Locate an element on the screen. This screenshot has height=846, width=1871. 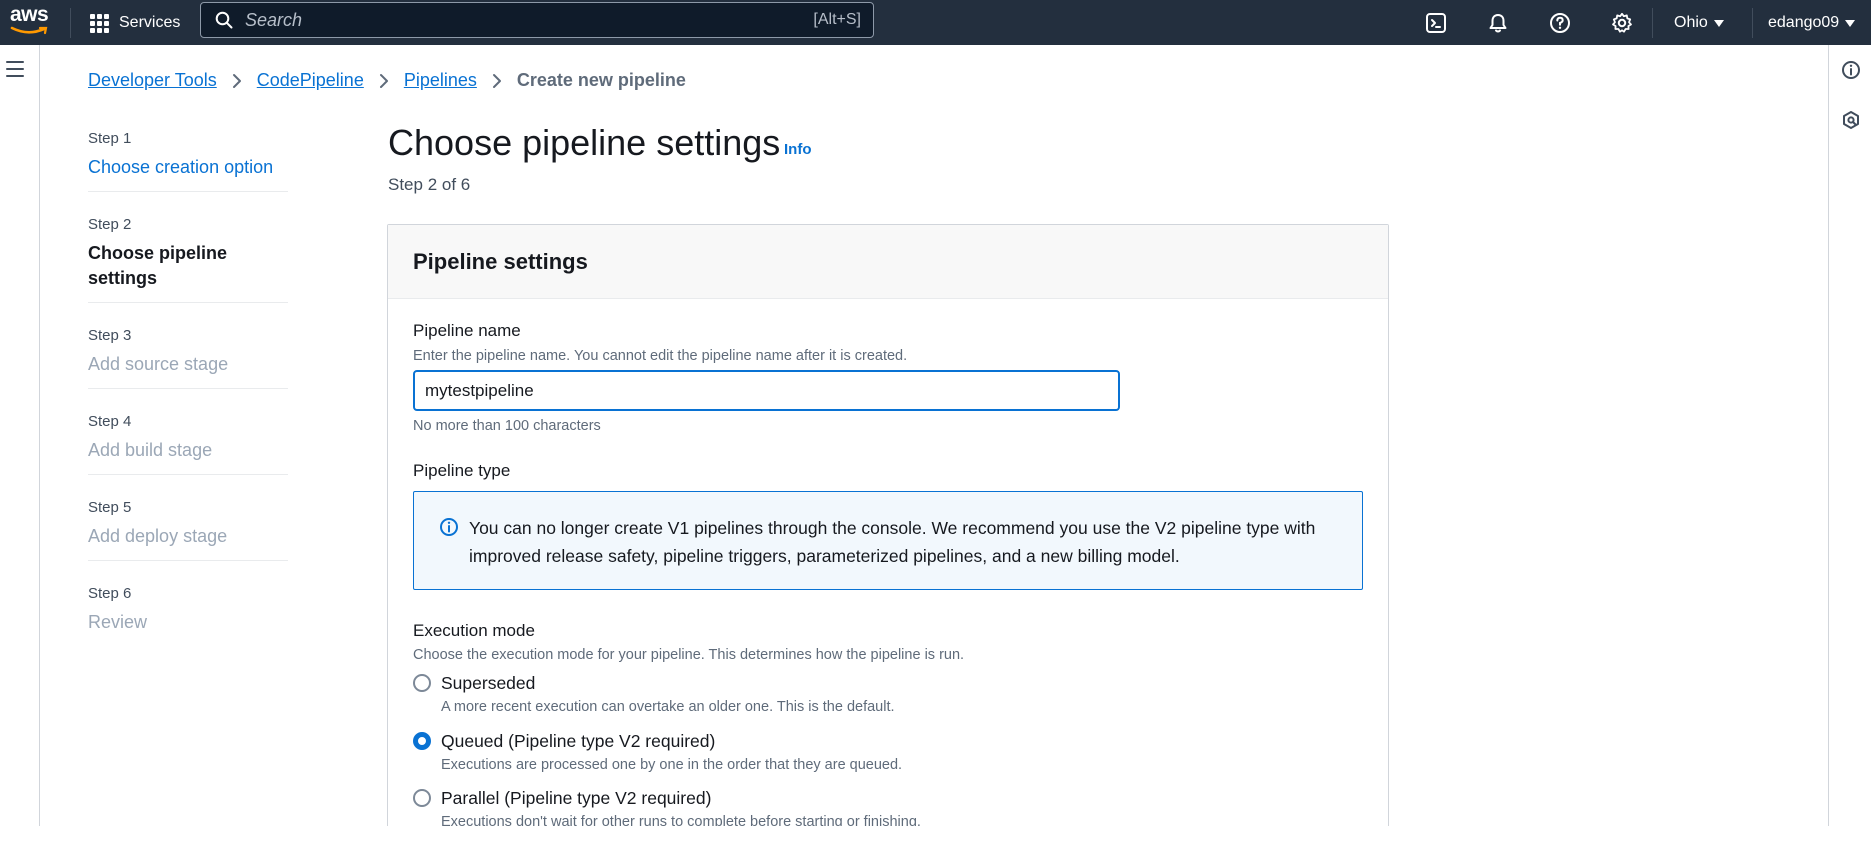
region-selector: Ohio is located at coordinates (1699, 23).